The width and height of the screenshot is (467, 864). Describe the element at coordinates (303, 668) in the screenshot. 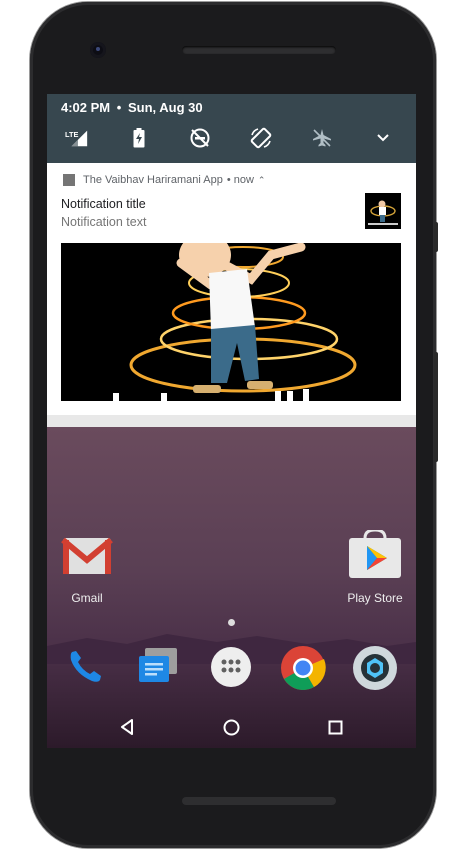

I see `chrome-icon` at that location.